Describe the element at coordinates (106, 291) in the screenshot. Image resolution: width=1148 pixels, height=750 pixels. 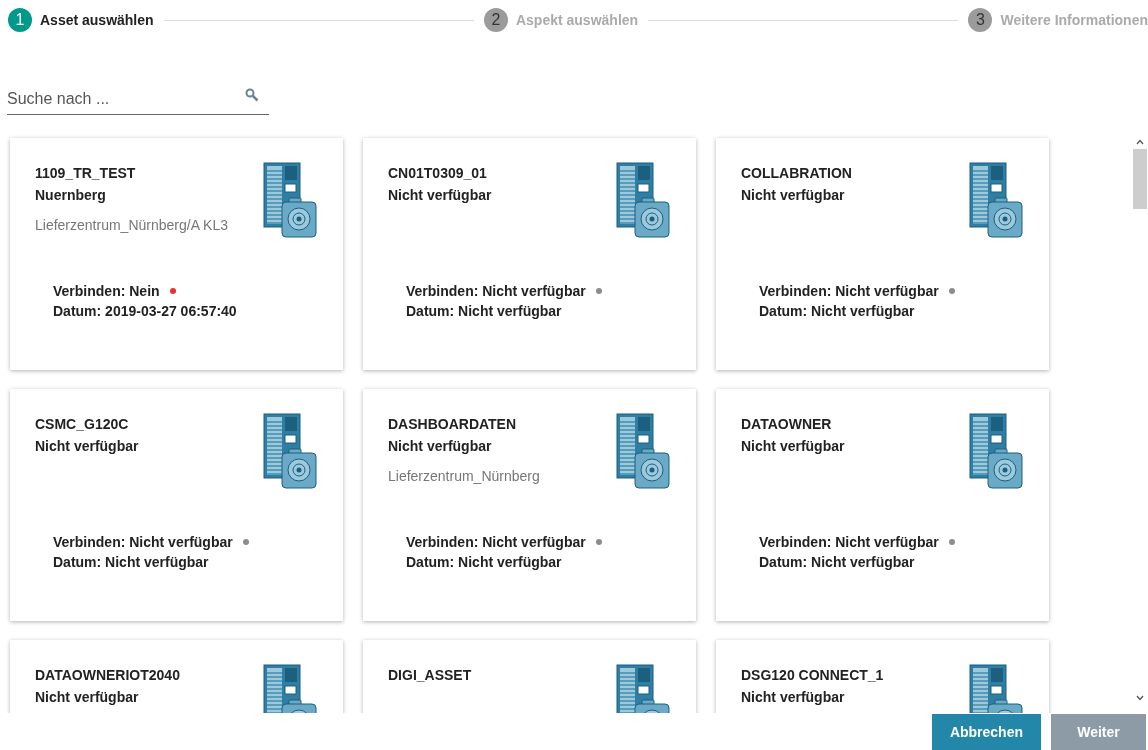
I see `connection-status: Verbinden: Nein` at that location.